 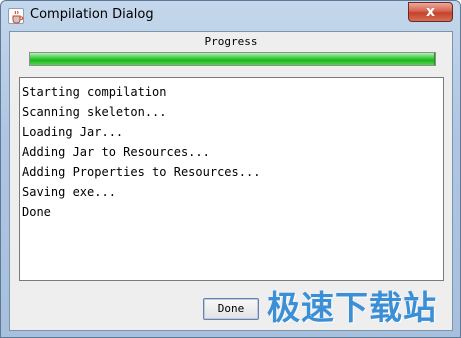 I want to click on progress-fill, so click(x=232, y=59).